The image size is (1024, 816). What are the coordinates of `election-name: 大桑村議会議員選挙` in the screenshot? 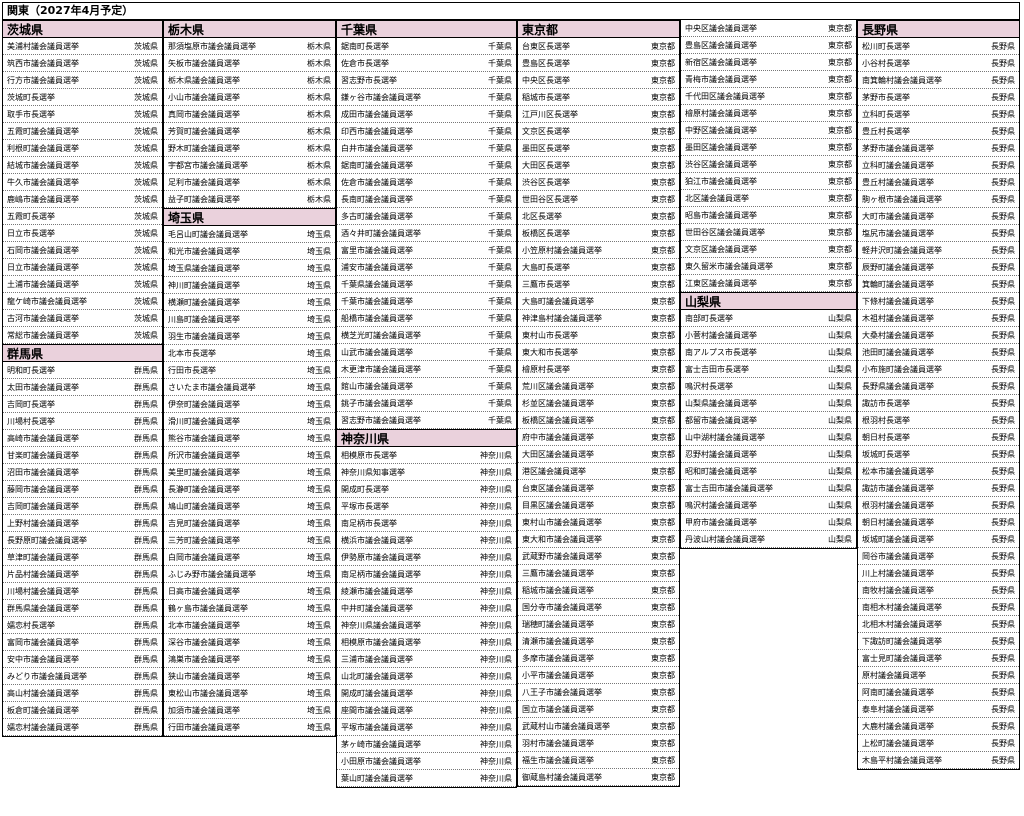 It's located at (898, 335).